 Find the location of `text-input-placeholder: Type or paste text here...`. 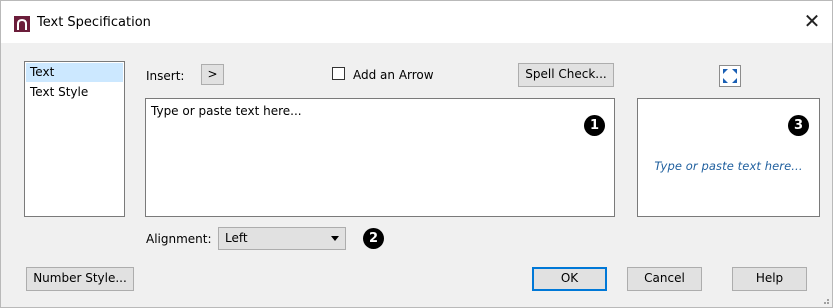

text-input-placeholder: Type or paste text here... is located at coordinates (226, 111).